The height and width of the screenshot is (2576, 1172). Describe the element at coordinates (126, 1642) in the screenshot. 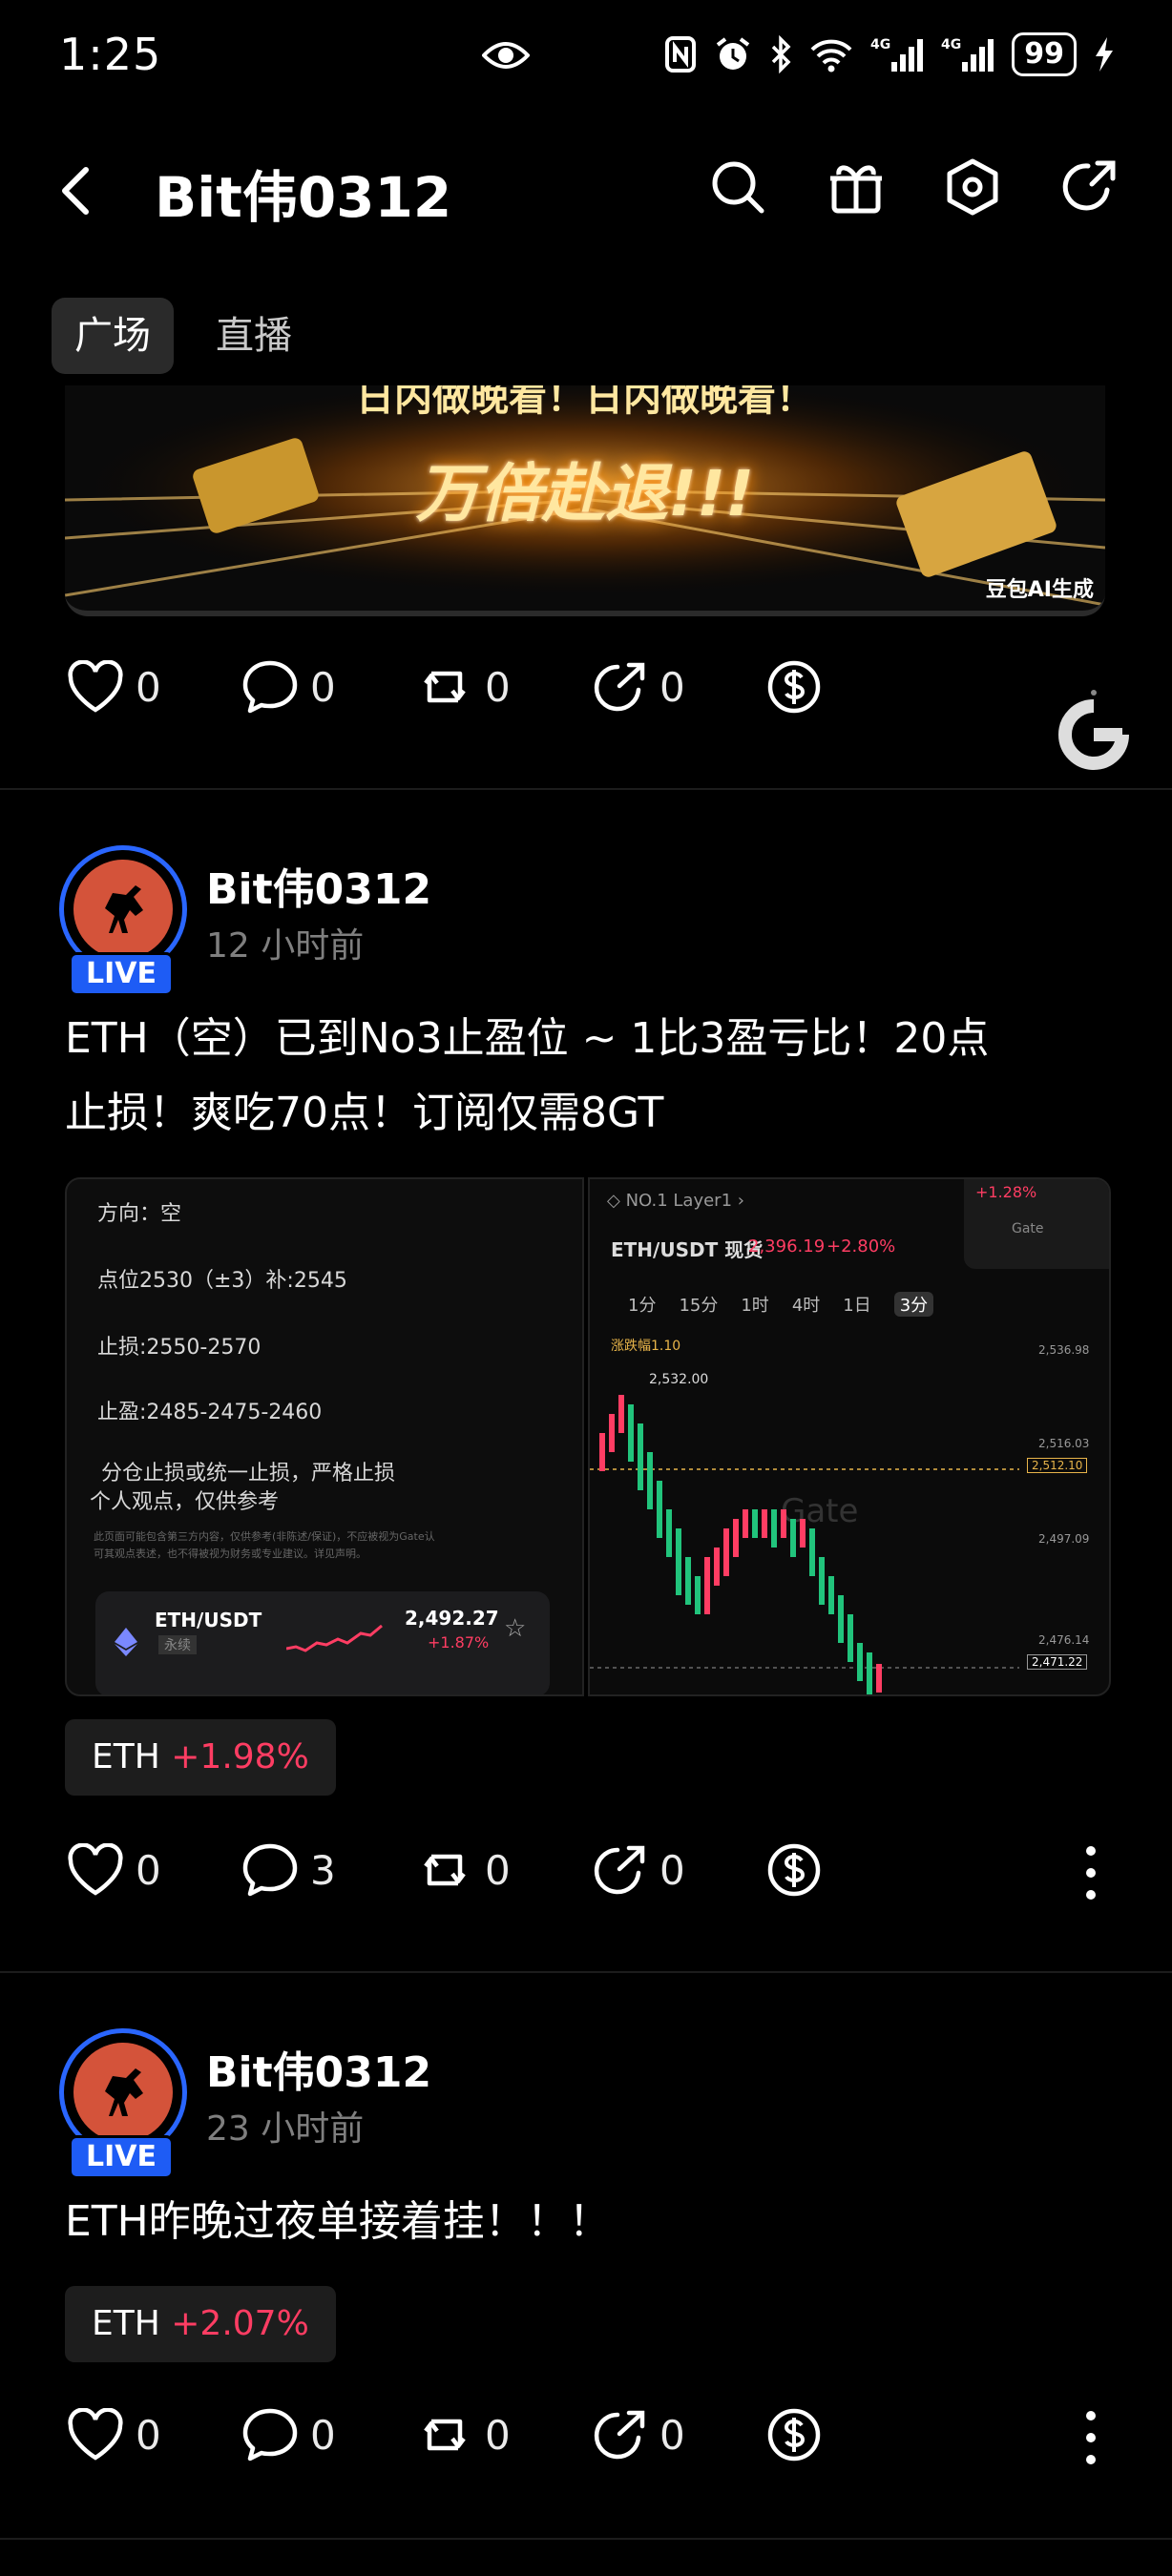

I see `eth-icon` at that location.